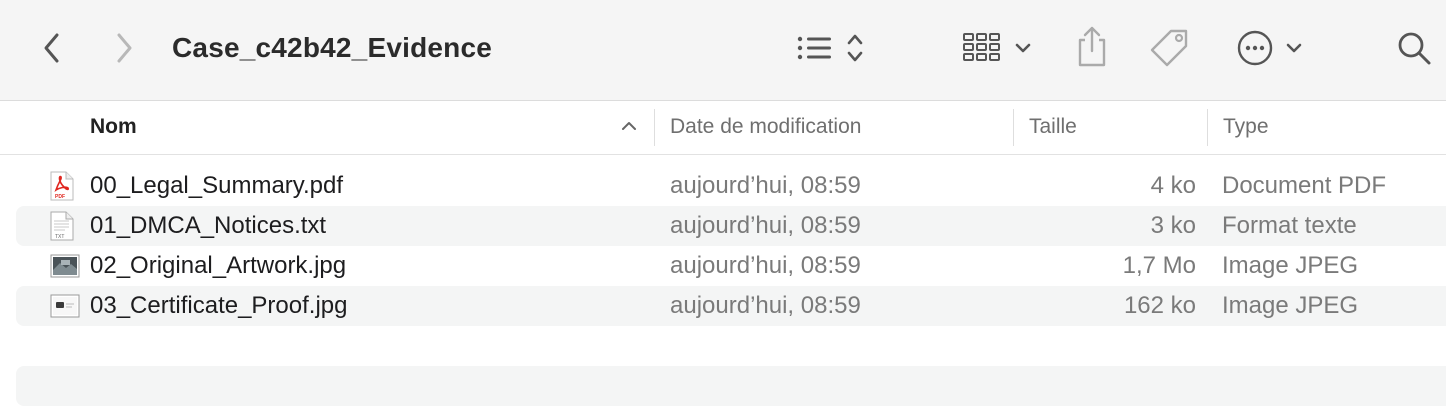 The width and height of the screenshot is (1446, 406). What do you see at coordinates (833, 48) in the screenshot?
I see `list-view-icon` at bounding box center [833, 48].